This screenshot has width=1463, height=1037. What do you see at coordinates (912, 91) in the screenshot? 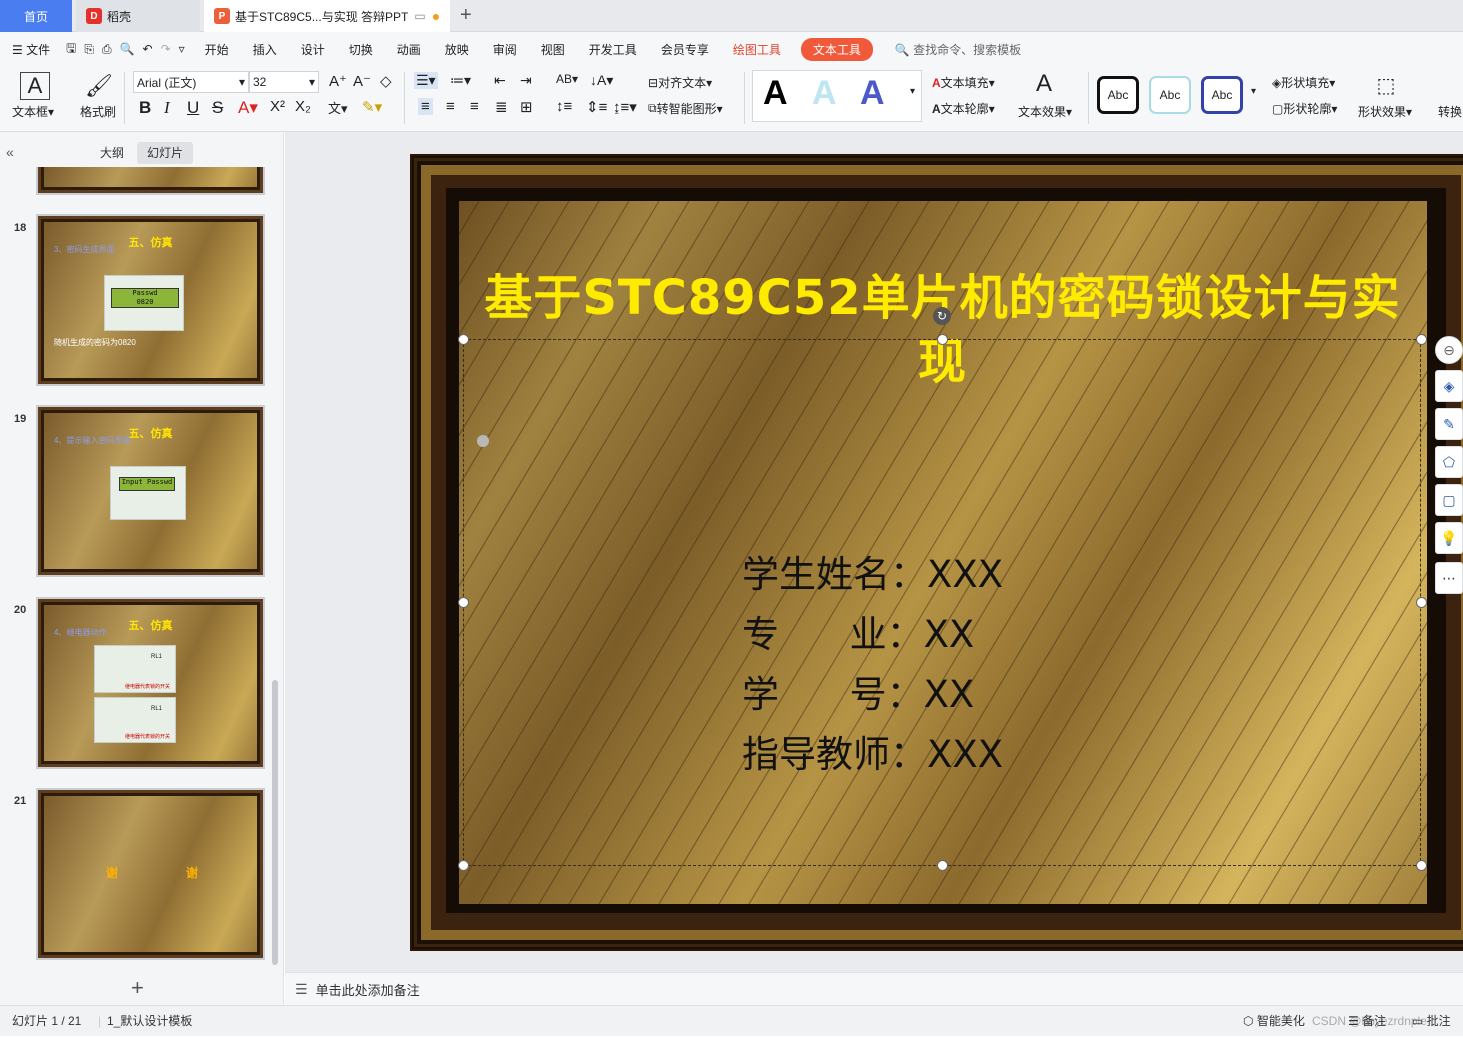
I see `gallery-expand-icon: ▾` at bounding box center [912, 91].